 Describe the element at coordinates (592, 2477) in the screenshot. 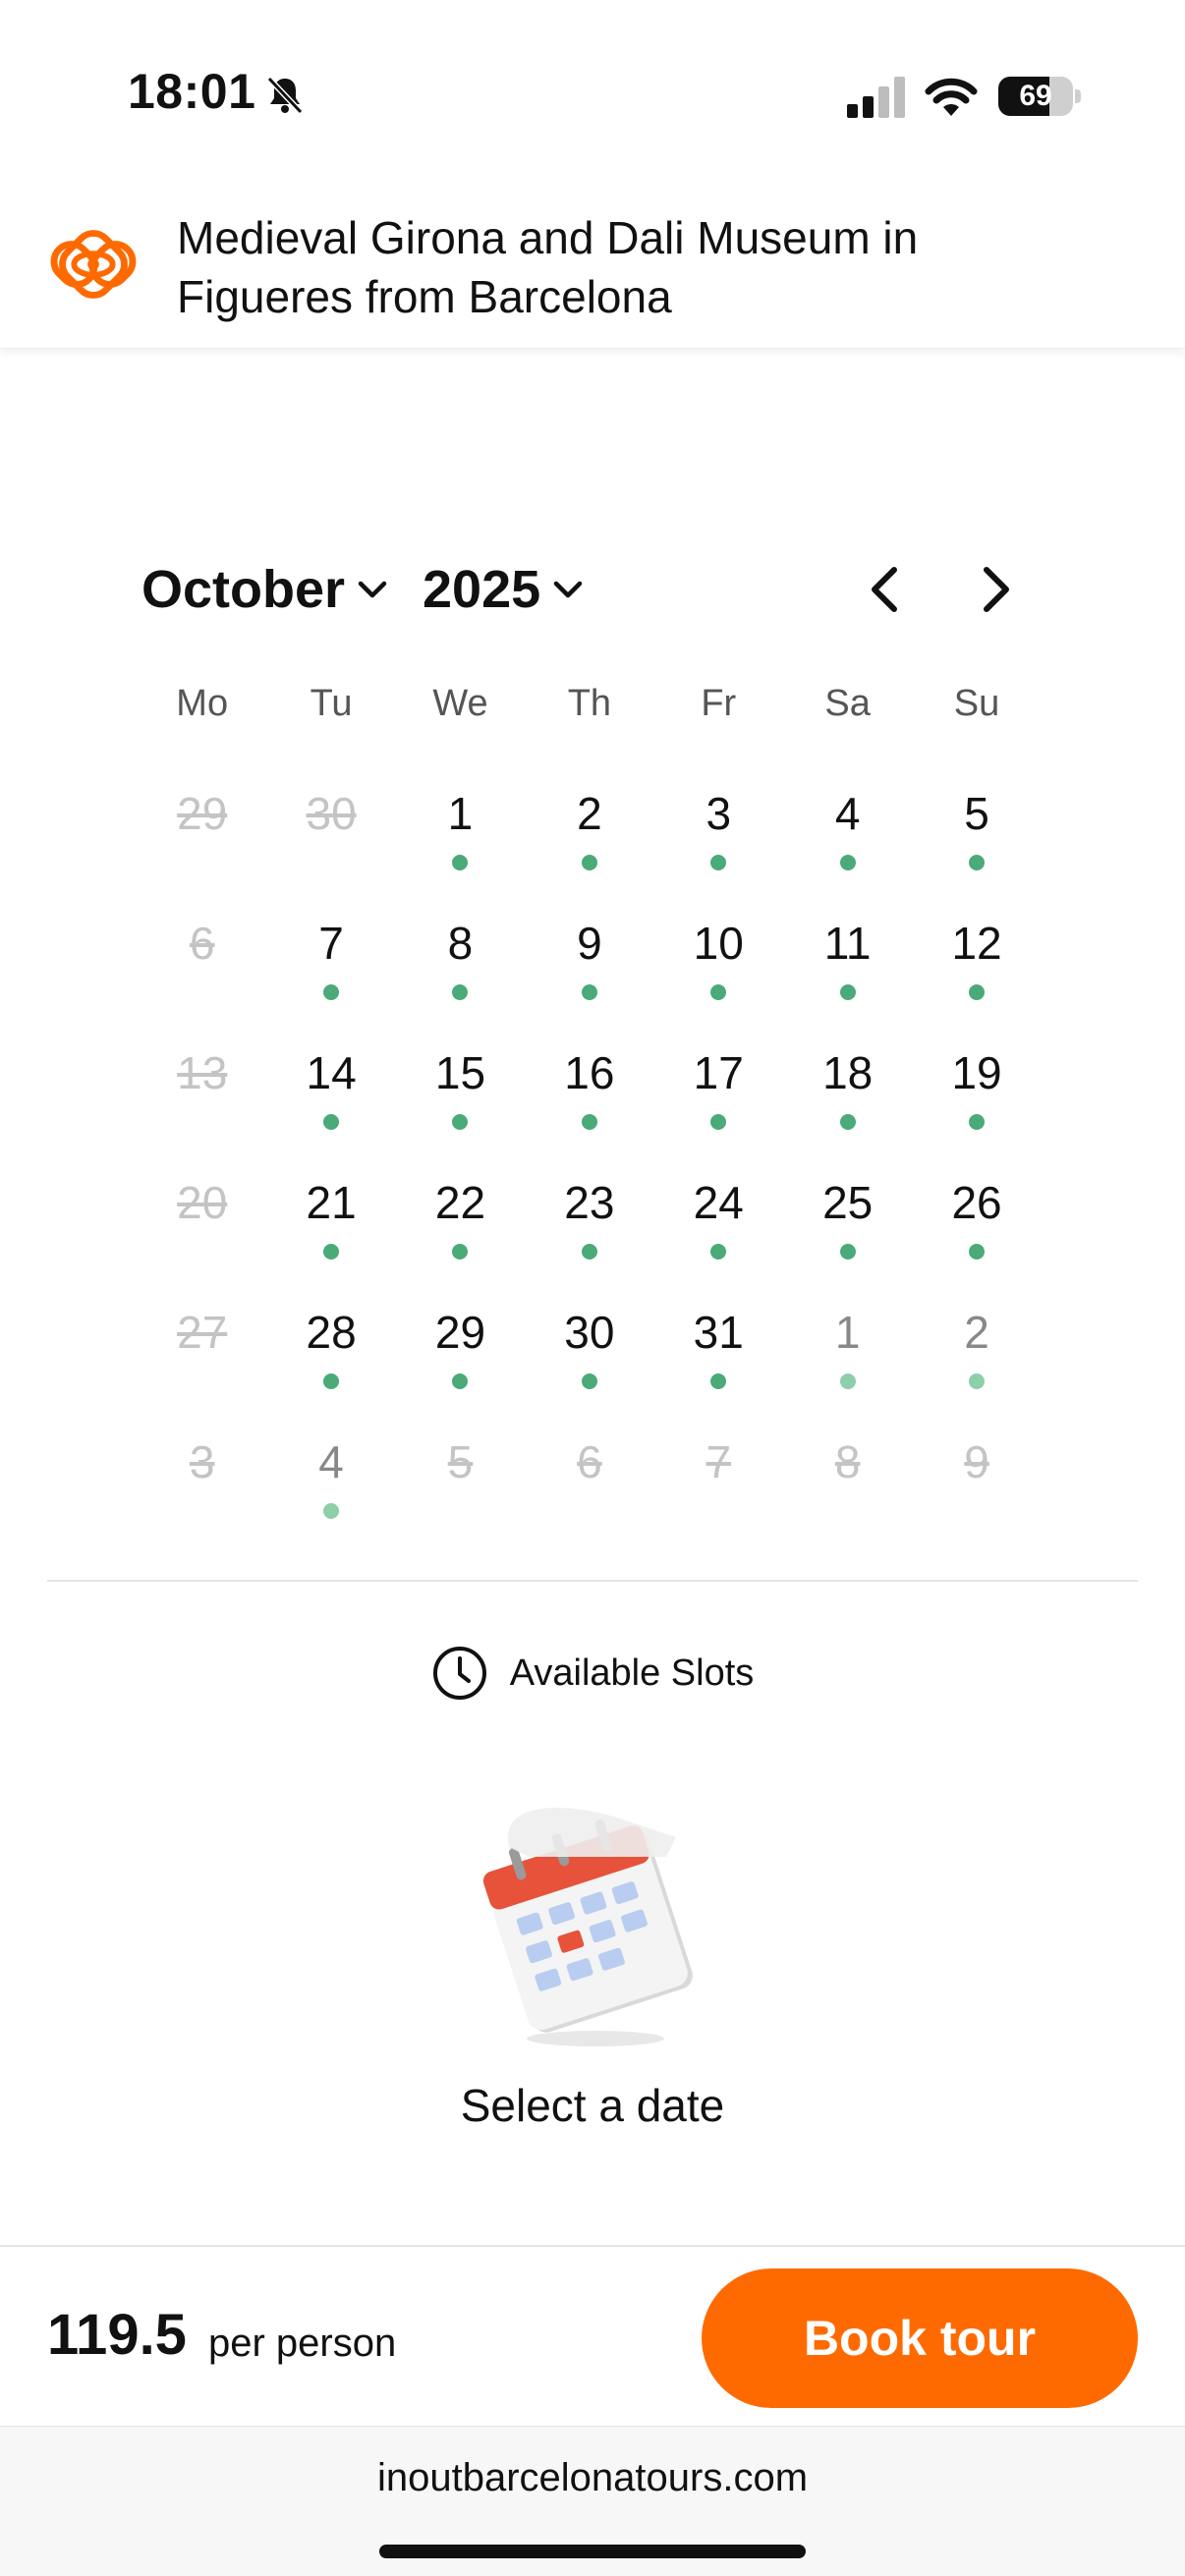

I see `url-text: inoutbarcelonatours.com` at that location.